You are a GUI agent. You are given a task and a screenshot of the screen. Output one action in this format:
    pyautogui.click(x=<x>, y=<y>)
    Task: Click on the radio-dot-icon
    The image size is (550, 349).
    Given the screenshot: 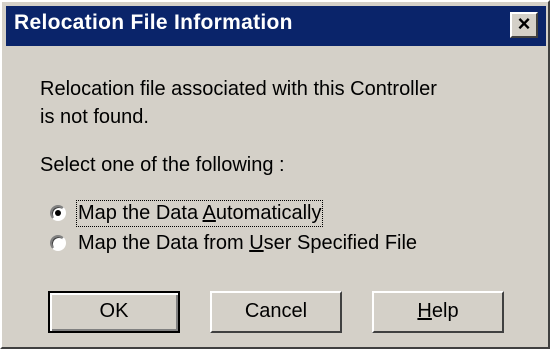 What is the action you would take?
    pyautogui.click(x=58, y=213)
    